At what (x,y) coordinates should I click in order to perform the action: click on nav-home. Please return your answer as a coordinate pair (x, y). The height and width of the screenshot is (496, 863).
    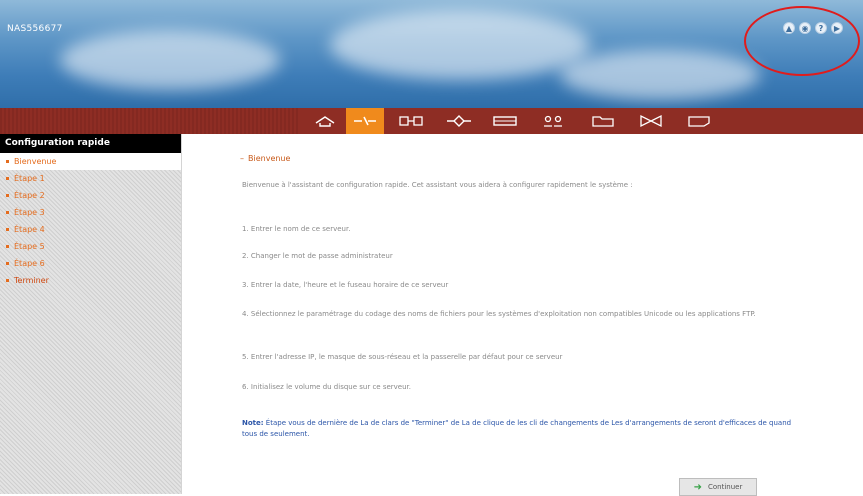
    Looking at the image, I should click on (325, 121).